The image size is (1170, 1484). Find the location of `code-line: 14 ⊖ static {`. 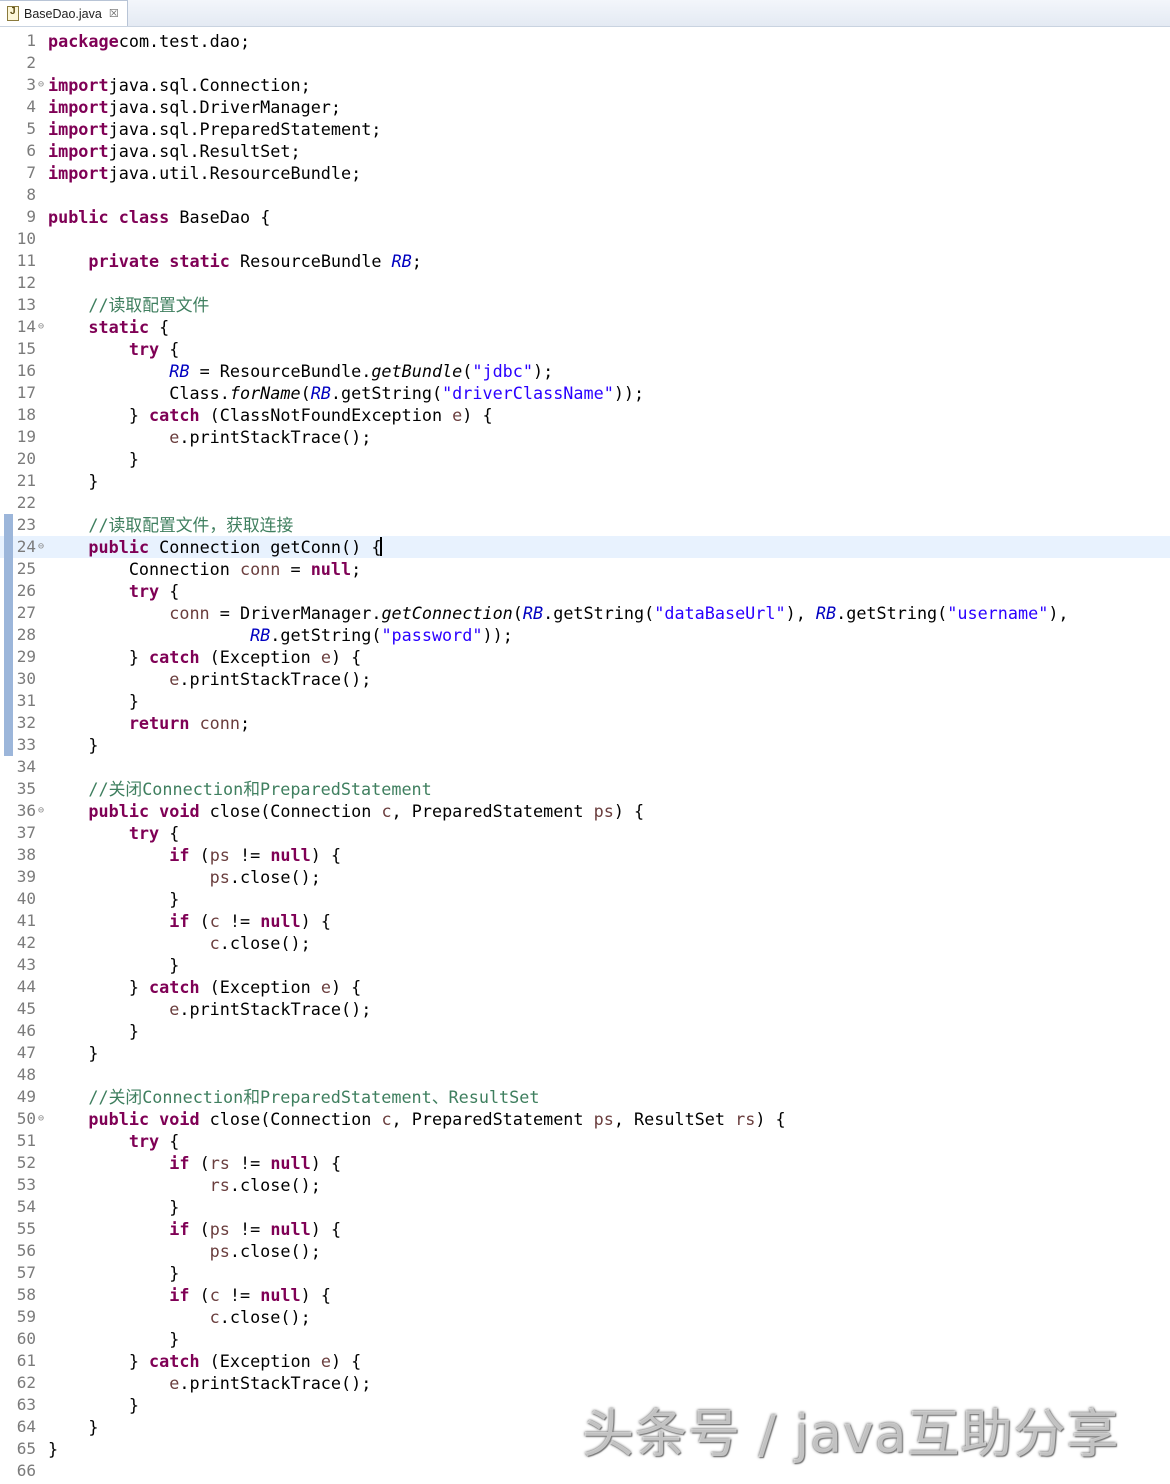

code-line: 14 ⊖ static { is located at coordinates (585, 327).